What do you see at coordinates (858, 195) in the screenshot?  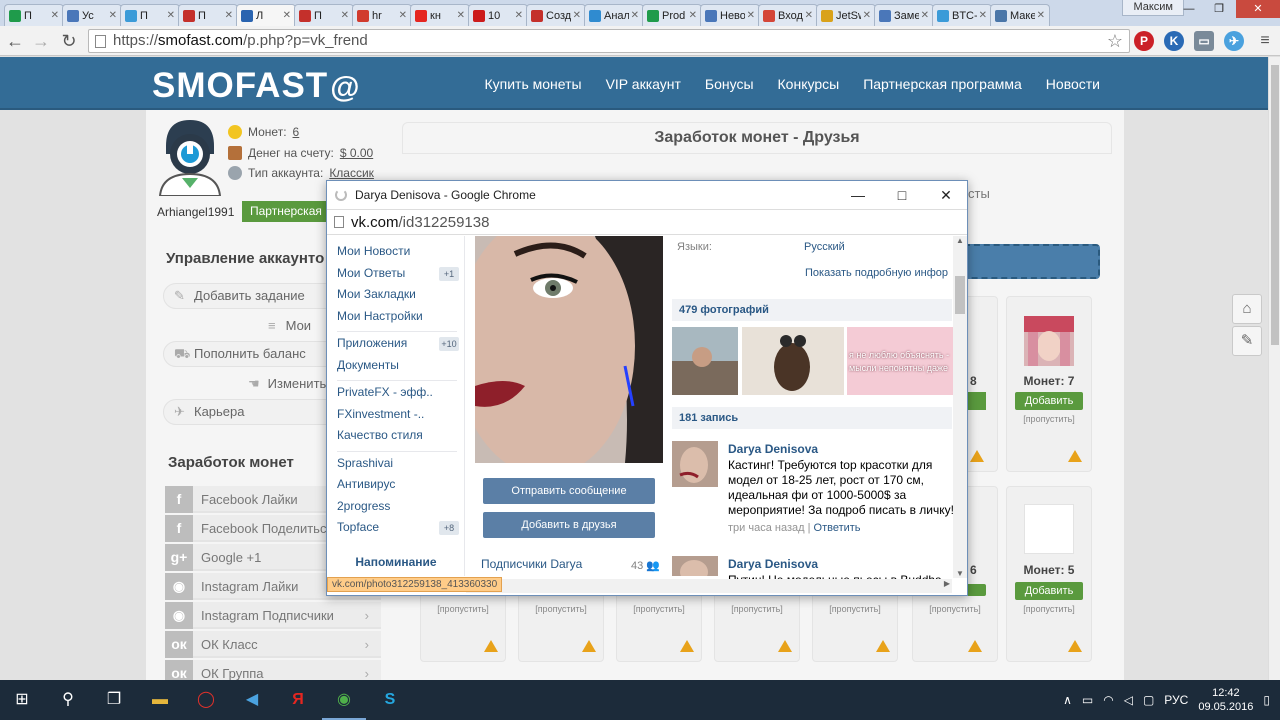 I see `popup-minimize-icon: —` at bounding box center [858, 195].